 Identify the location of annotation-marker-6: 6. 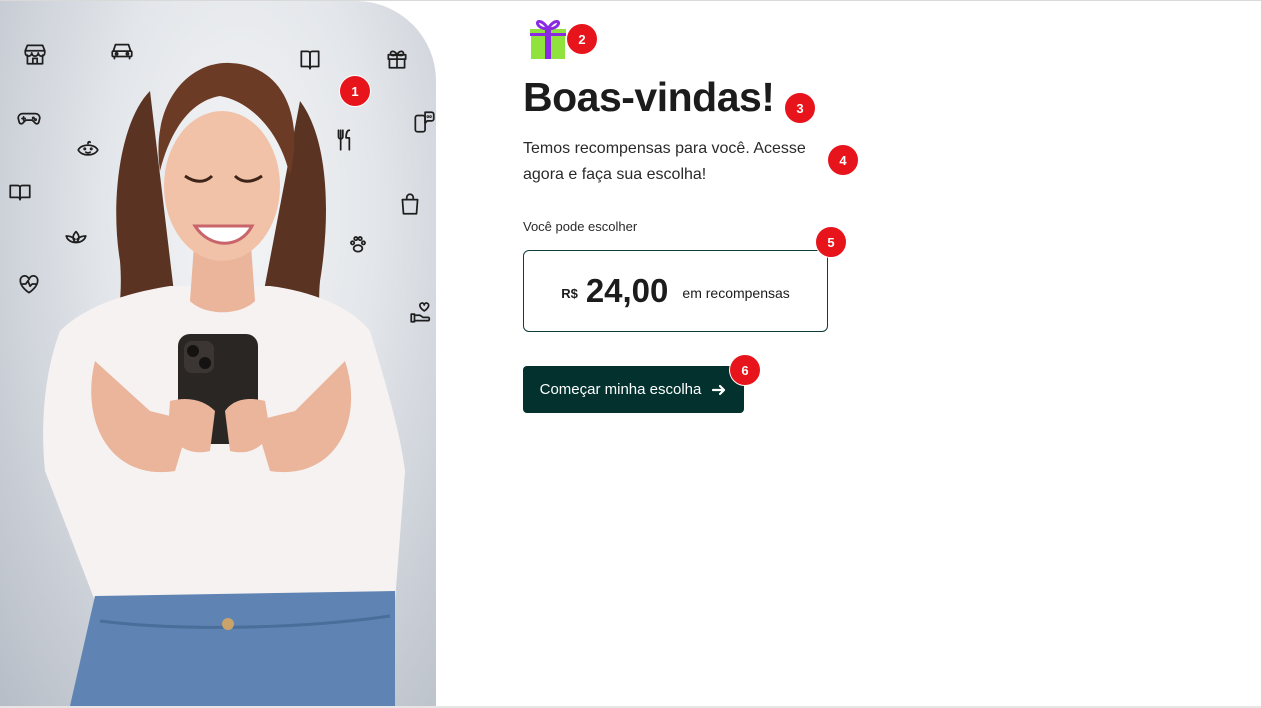
(745, 370).